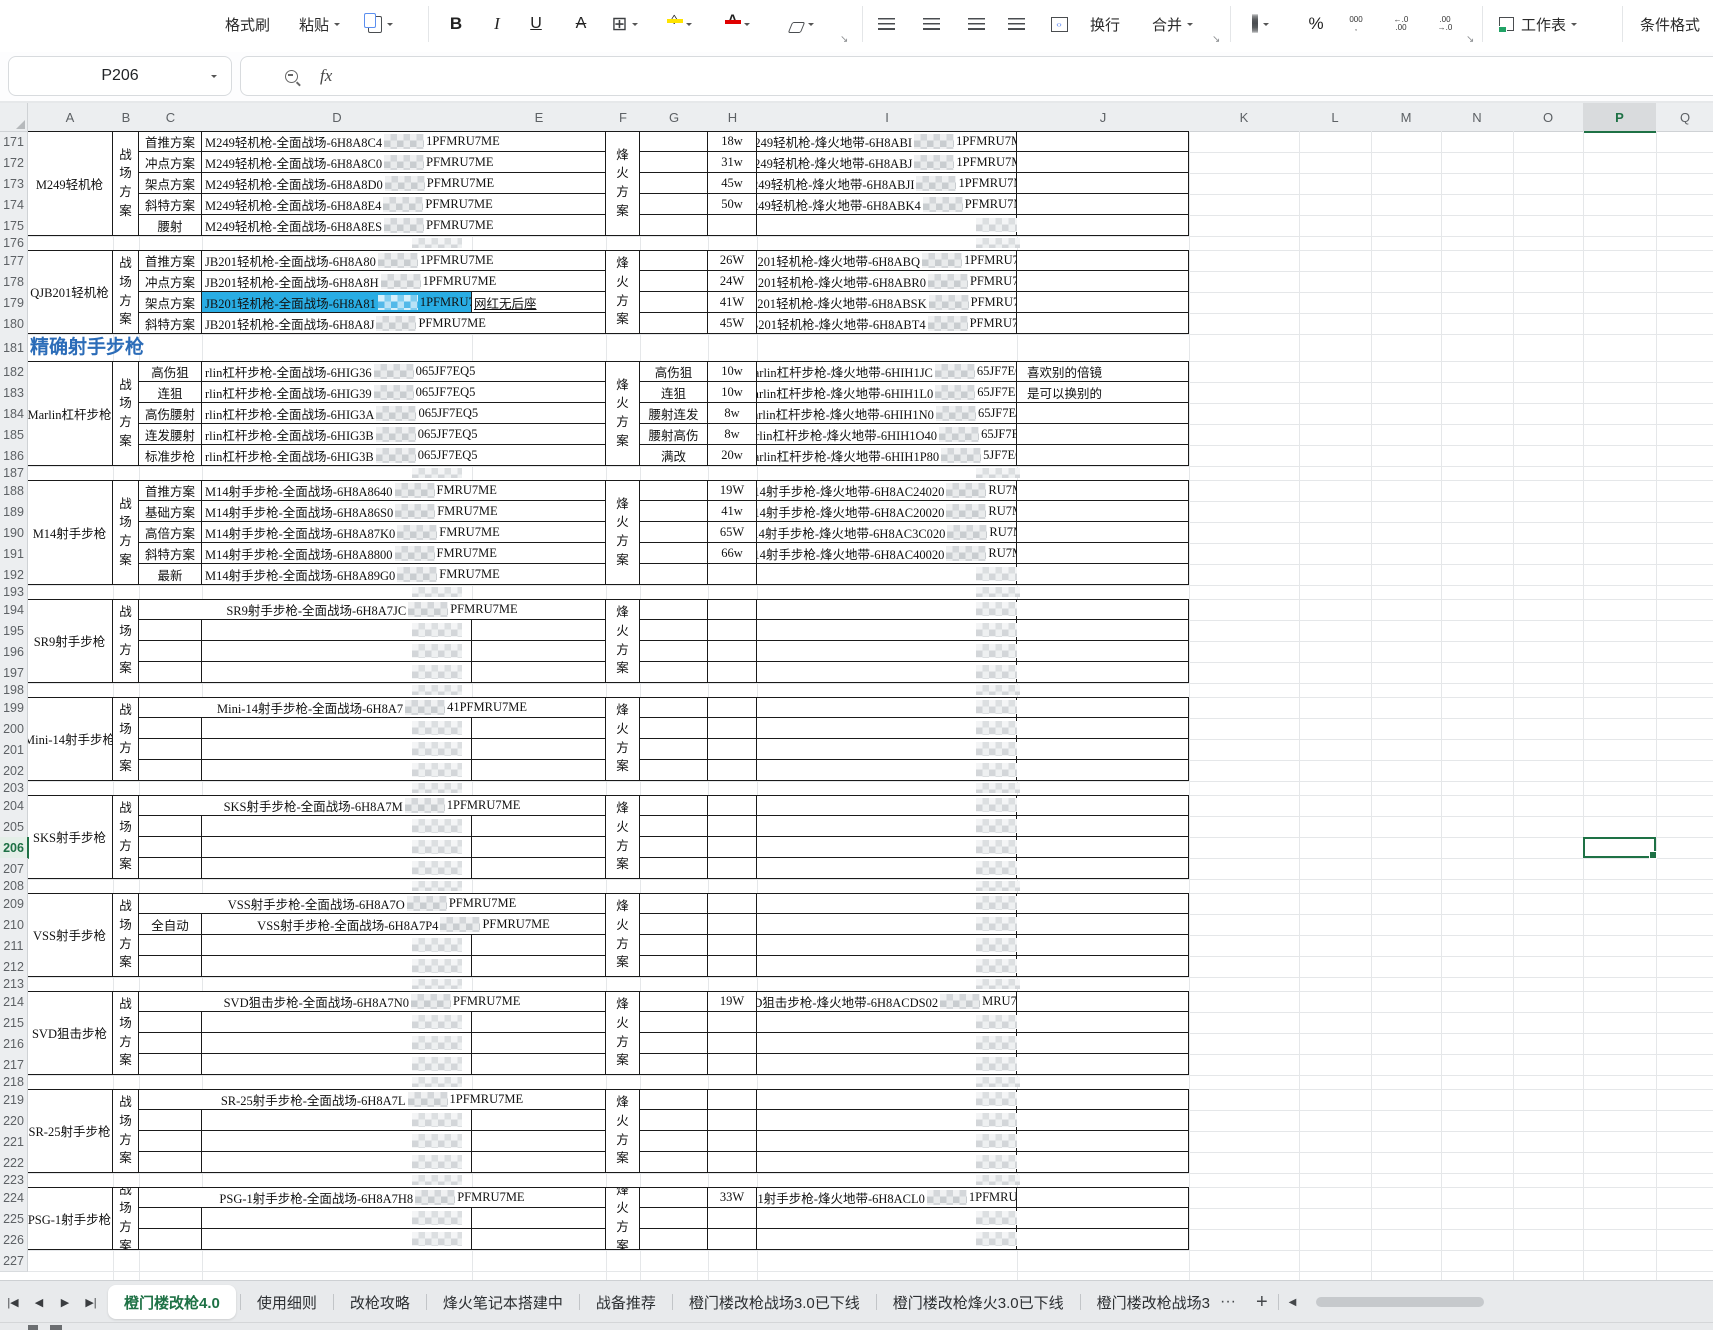 The width and height of the screenshot is (1713, 1330). I want to click on row-header-206: 206, so click(14, 848).